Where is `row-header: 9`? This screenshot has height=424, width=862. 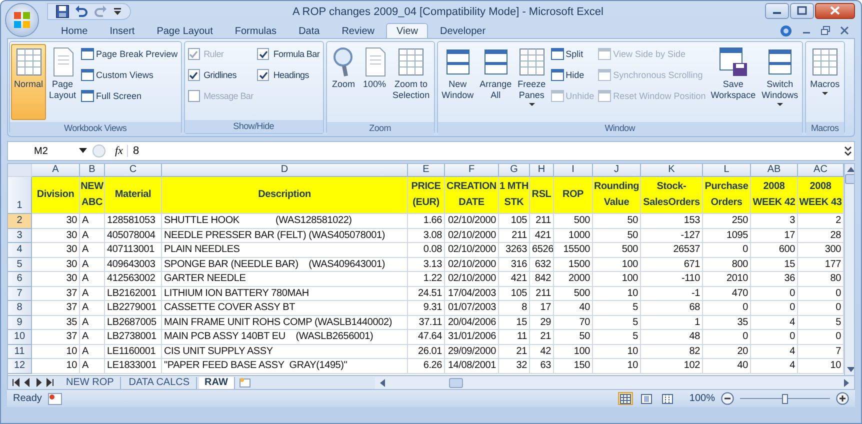
row-header: 9 is located at coordinates (20, 323).